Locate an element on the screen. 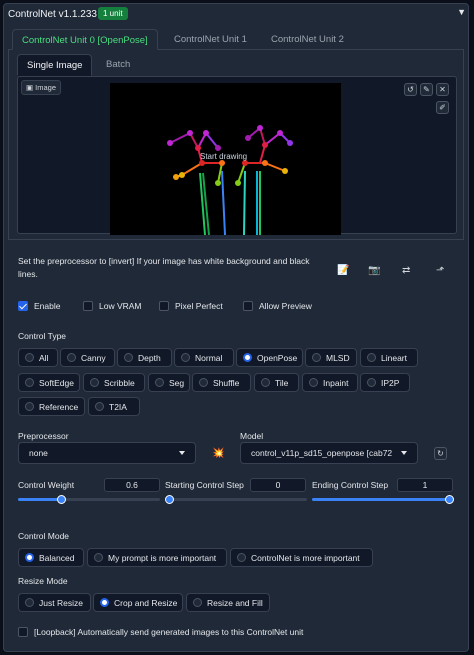 This screenshot has height=655, width=474. control-type-seg: Seg is located at coordinates (169, 382).